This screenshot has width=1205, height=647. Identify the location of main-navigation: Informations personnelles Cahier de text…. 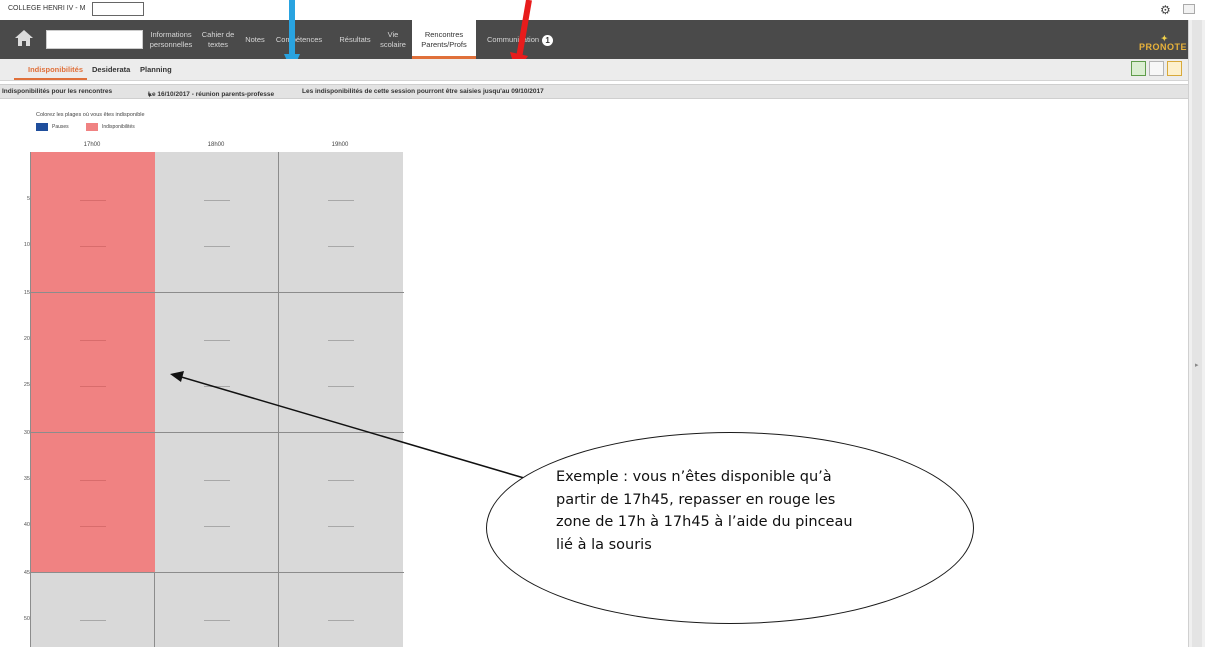
(594, 39).